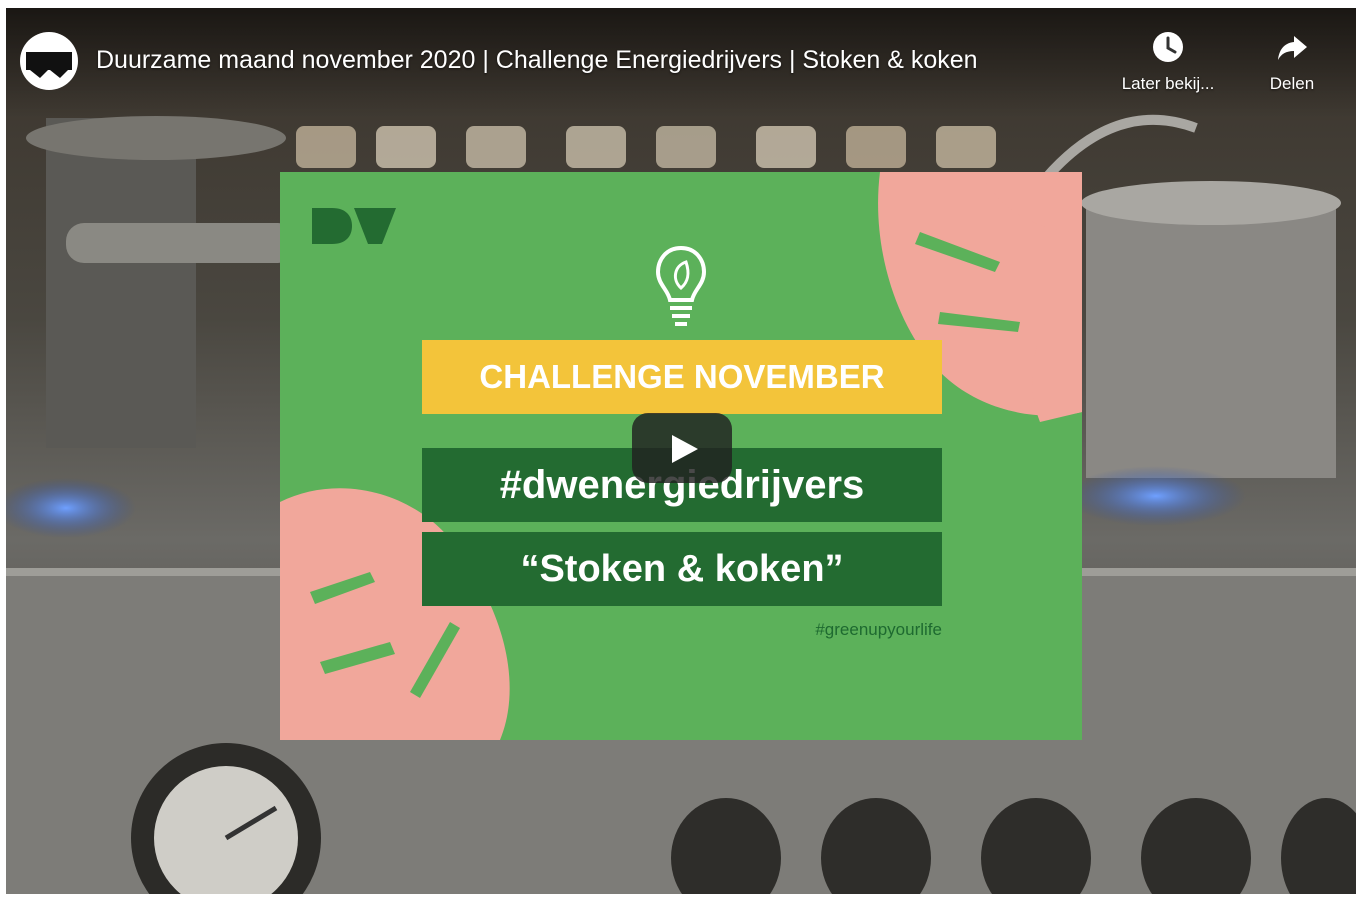 The width and height of the screenshot is (1362, 901). Describe the element at coordinates (1168, 47) in the screenshot. I see `clock-icon` at that location.